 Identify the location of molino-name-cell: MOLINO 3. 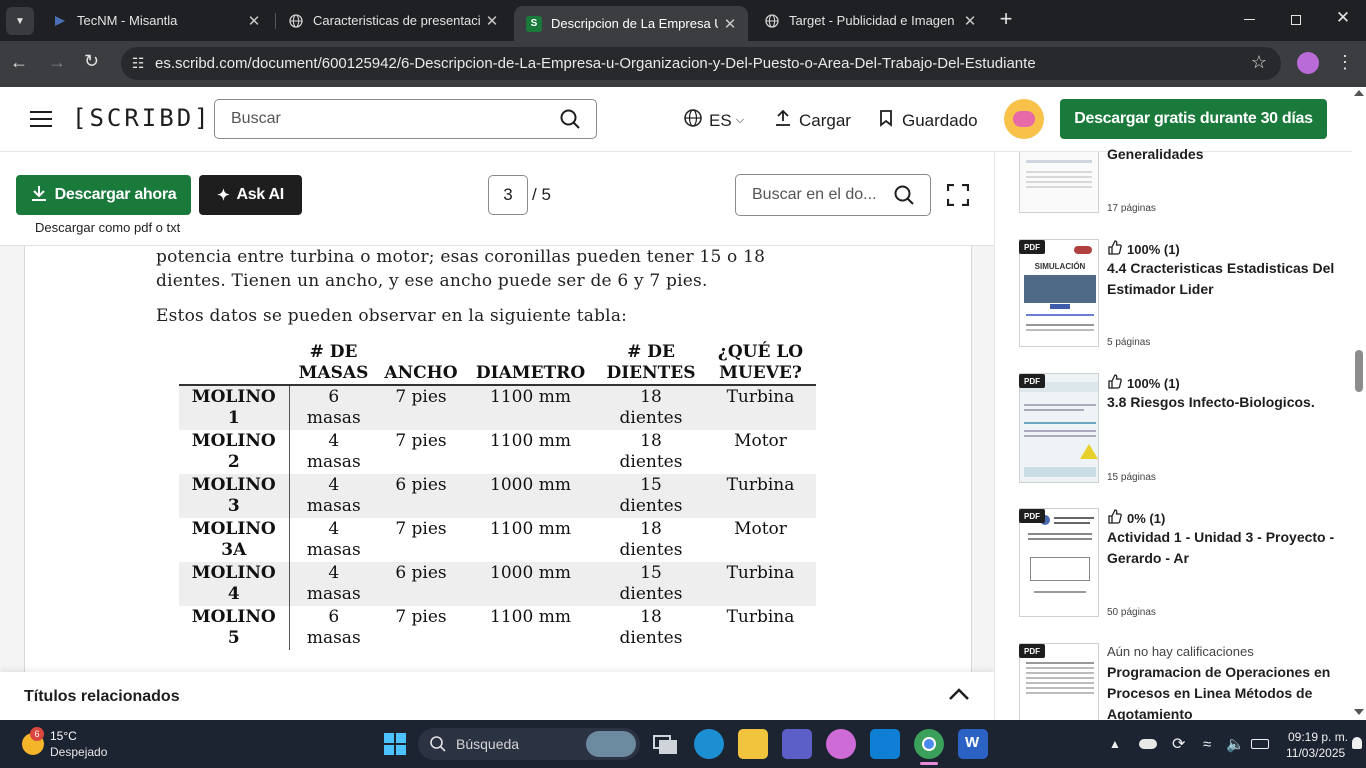
(234, 496).